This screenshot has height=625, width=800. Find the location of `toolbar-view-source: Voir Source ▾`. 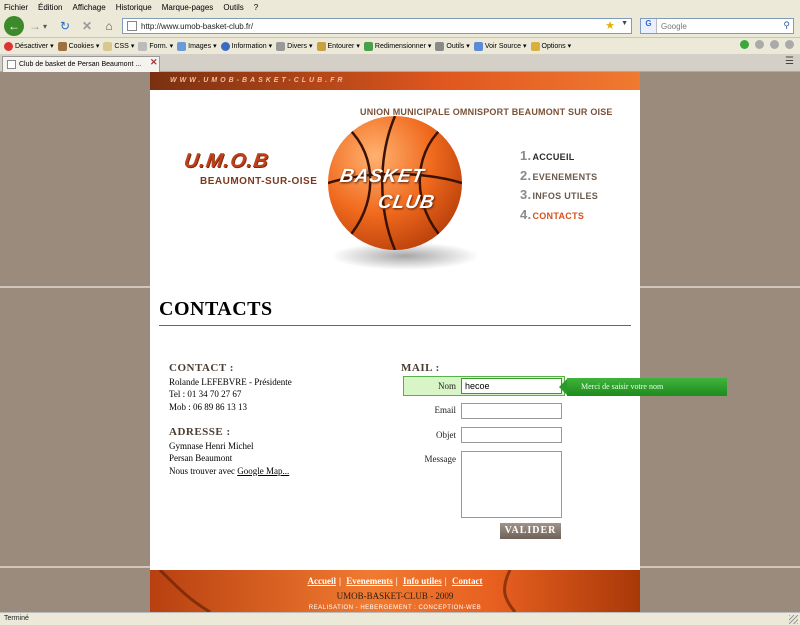

toolbar-view-source: Voir Source ▾ is located at coordinates (500, 46).